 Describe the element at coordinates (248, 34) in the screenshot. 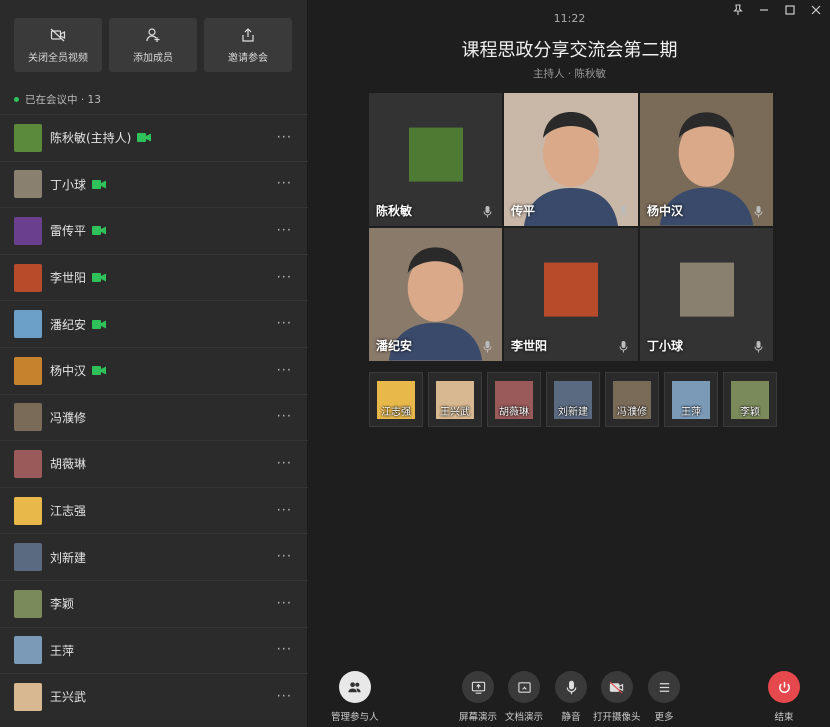

I see `share-icon` at that location.